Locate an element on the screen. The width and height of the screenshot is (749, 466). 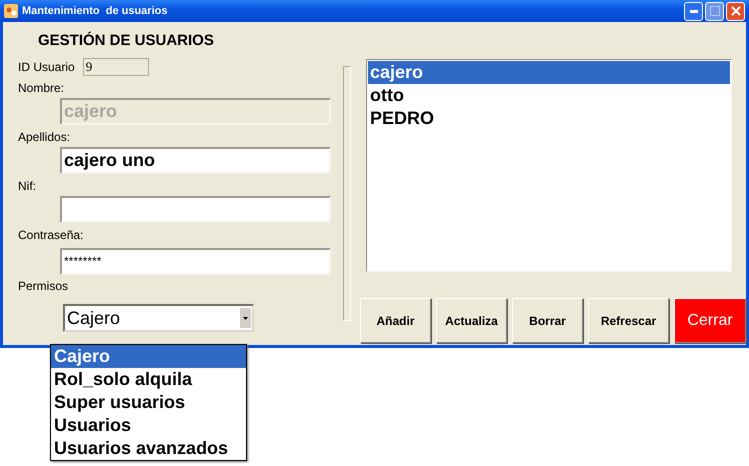
close-icon is located at coordinates (735, 11).